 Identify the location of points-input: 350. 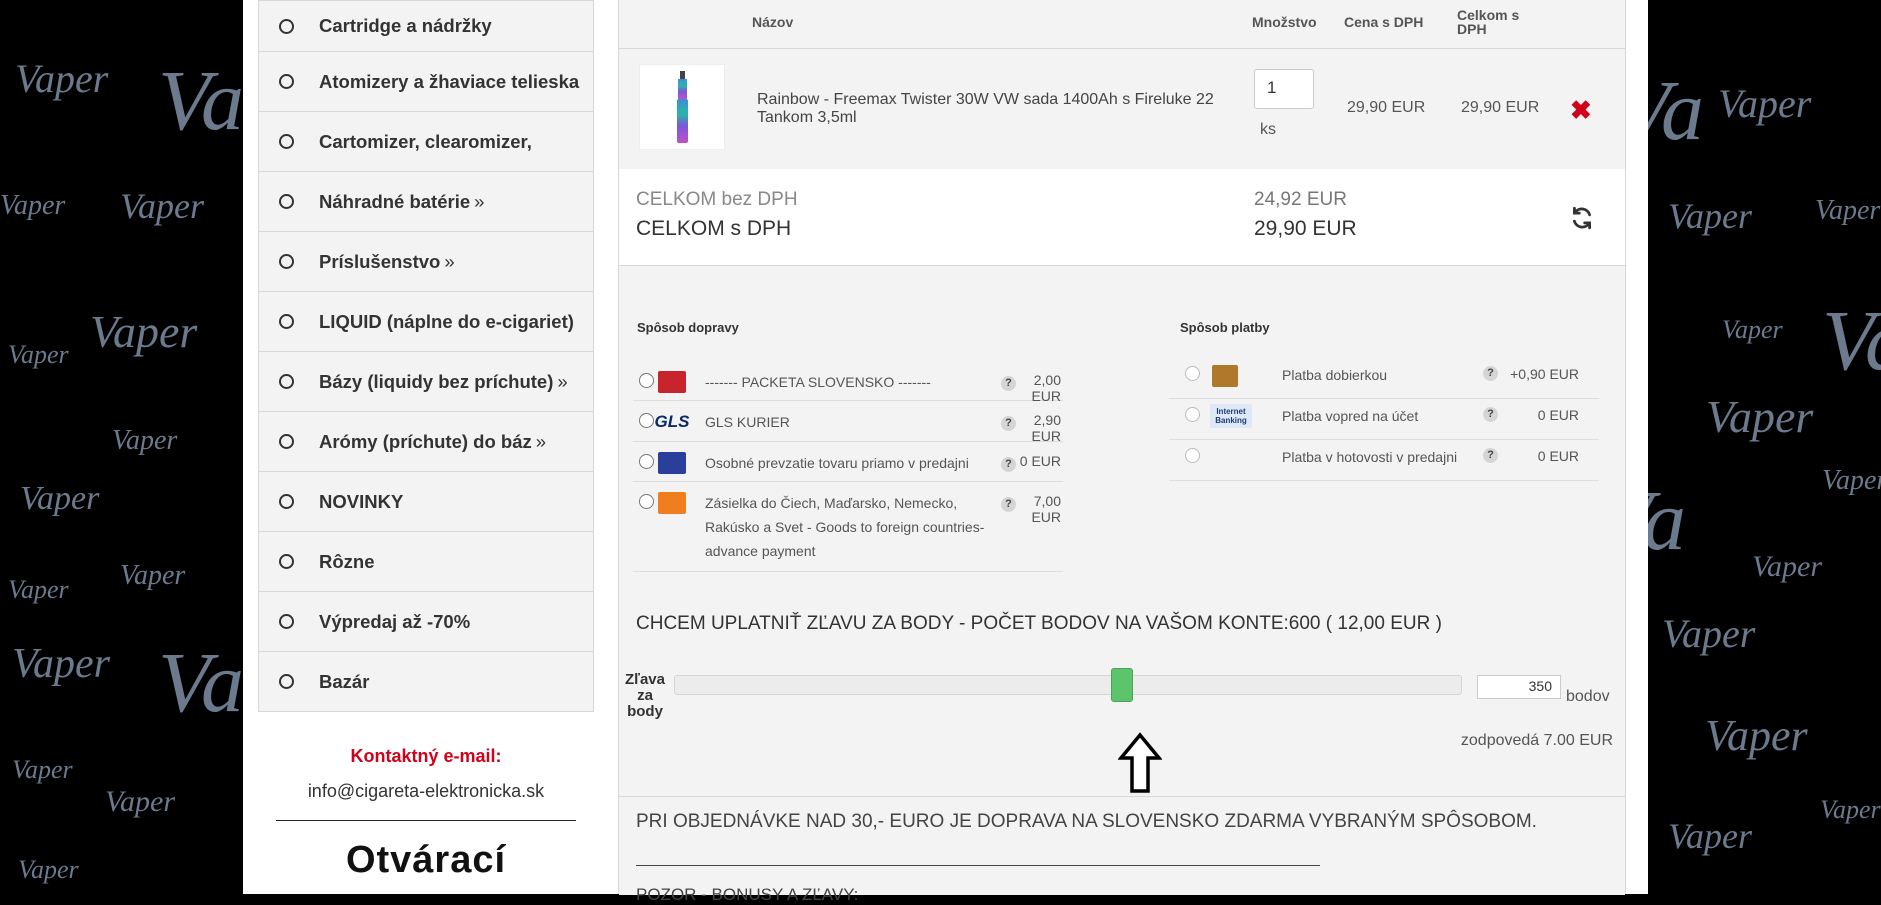
(1519, 687).